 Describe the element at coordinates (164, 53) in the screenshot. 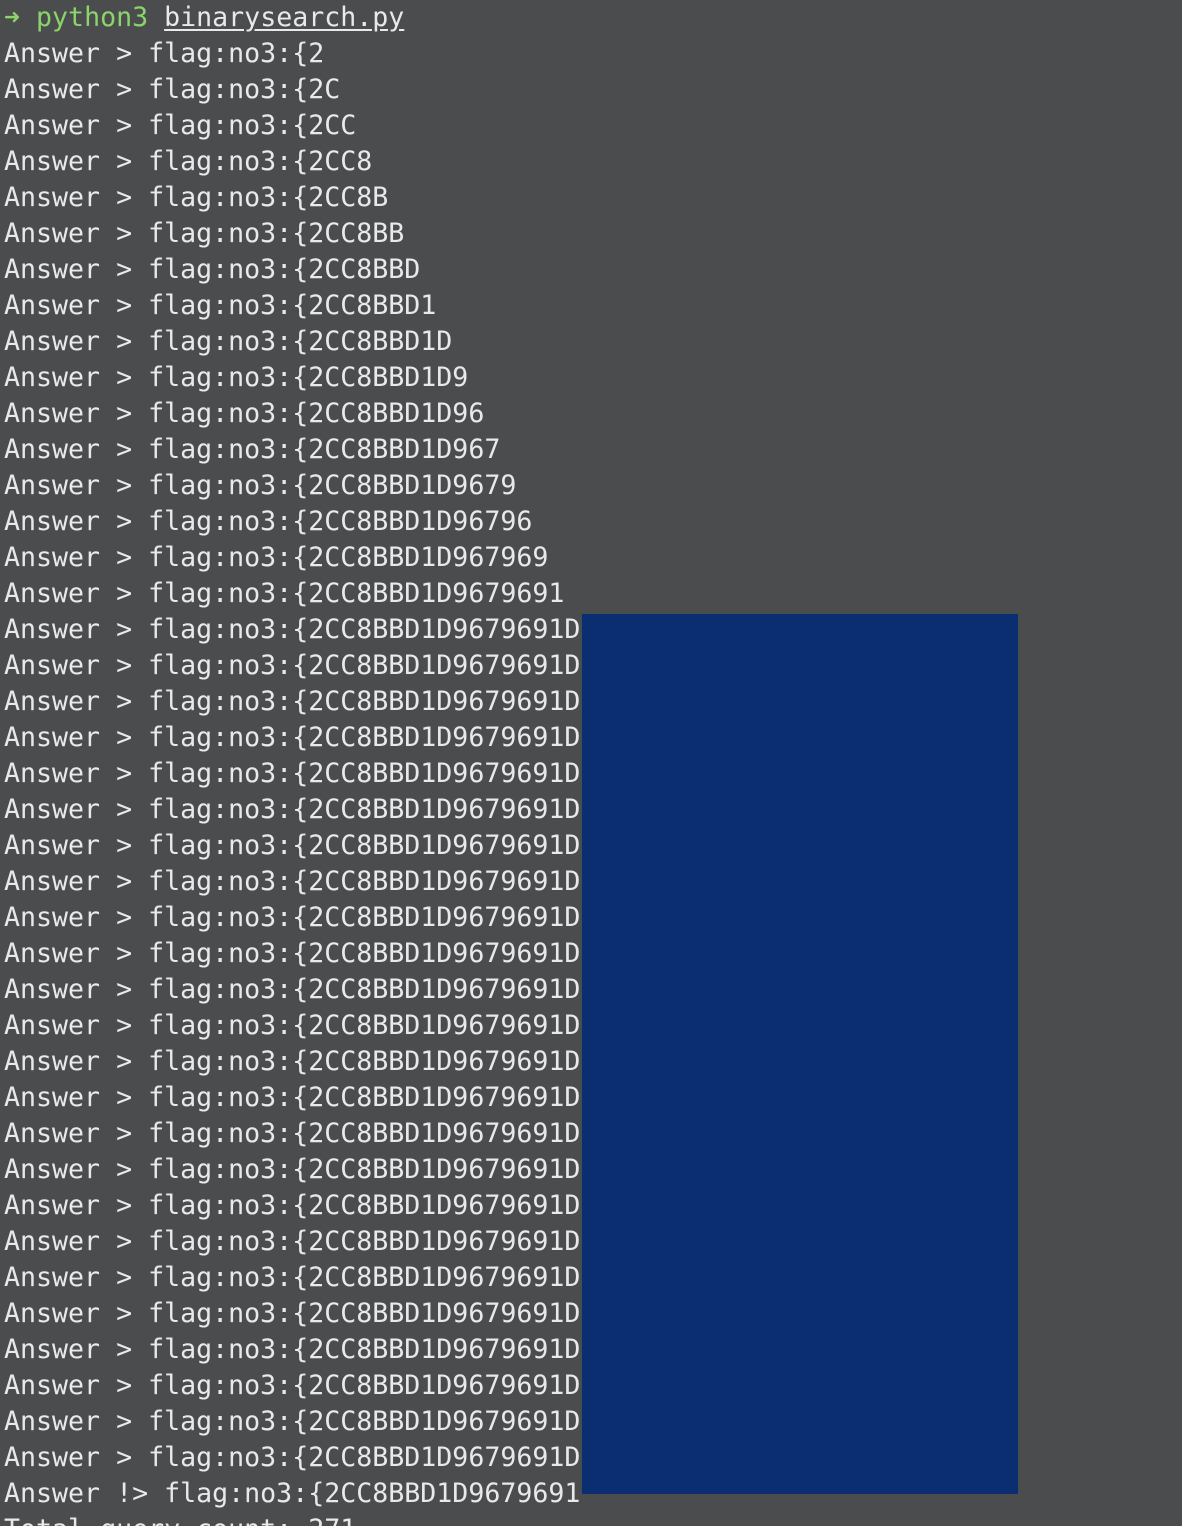

I see `output-line: Answer > flag:no3:{2` at that location.